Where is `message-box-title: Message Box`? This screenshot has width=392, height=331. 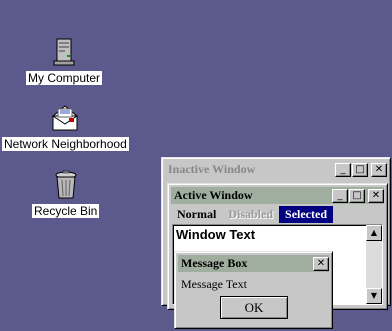
message-box-title: Message Box is located at coordinates (214, 263).